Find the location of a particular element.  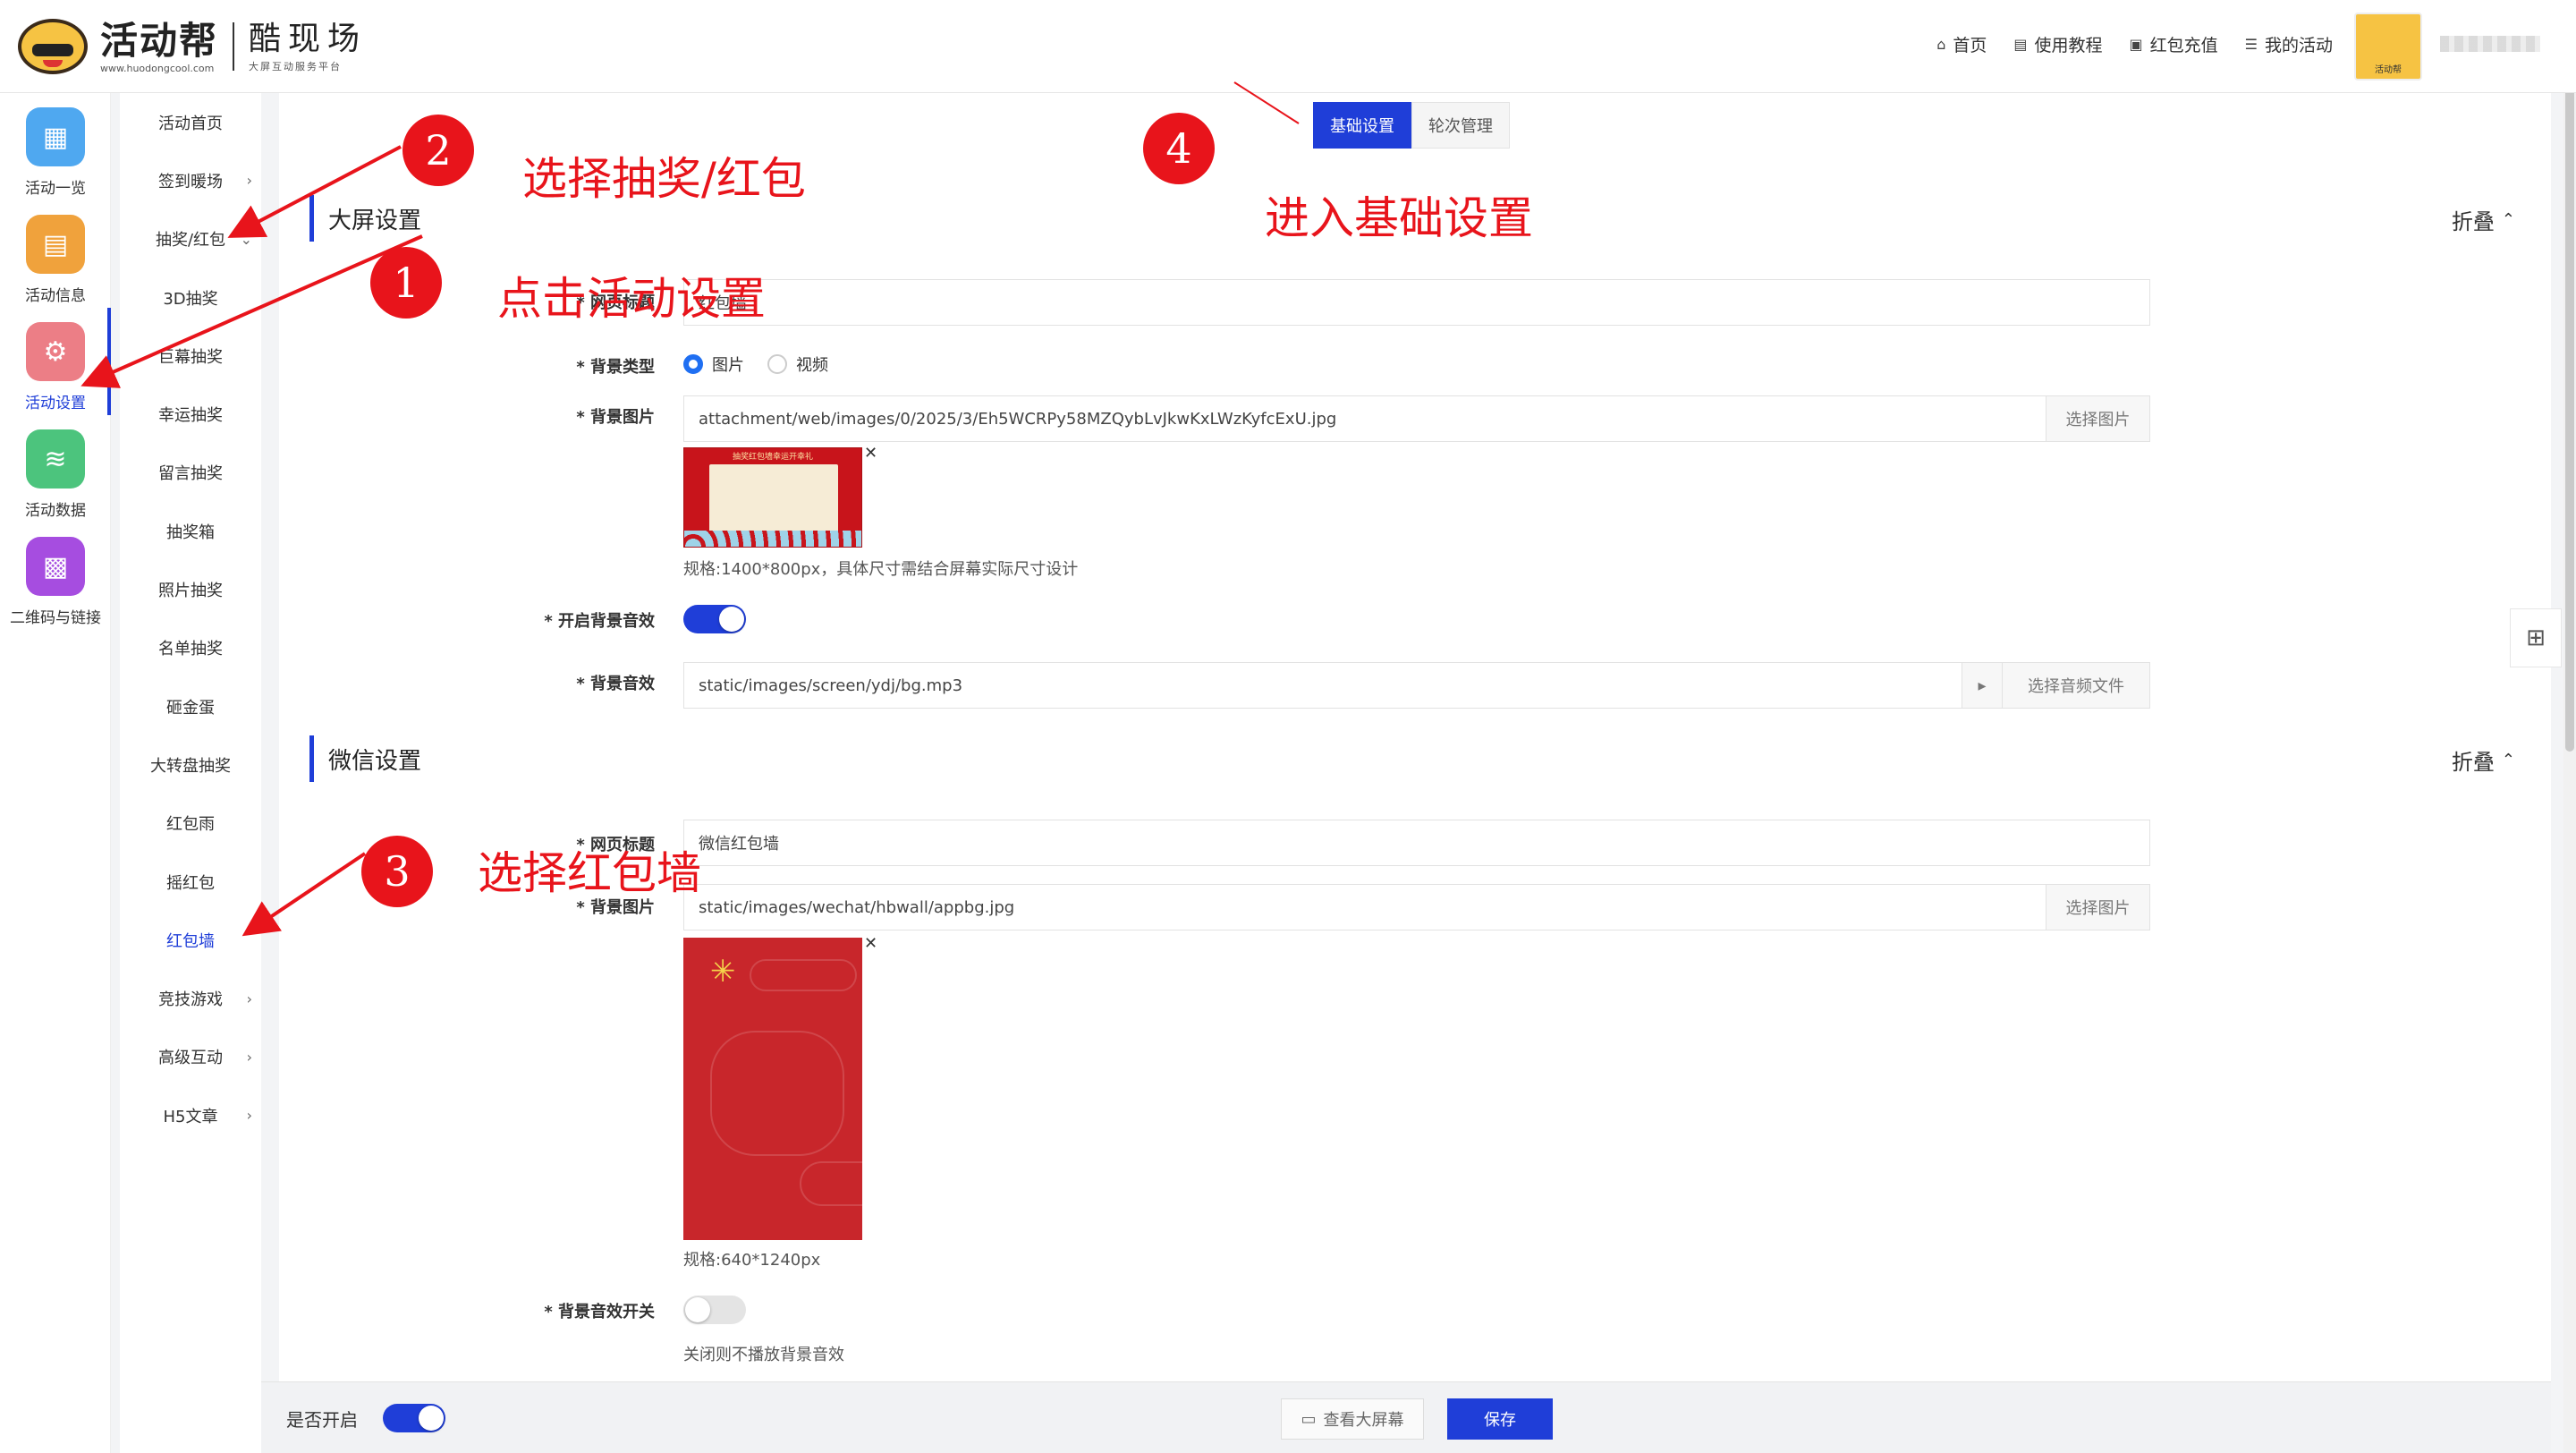

submenu-item: 高级互动 › is located at coordinates (190, 1057).